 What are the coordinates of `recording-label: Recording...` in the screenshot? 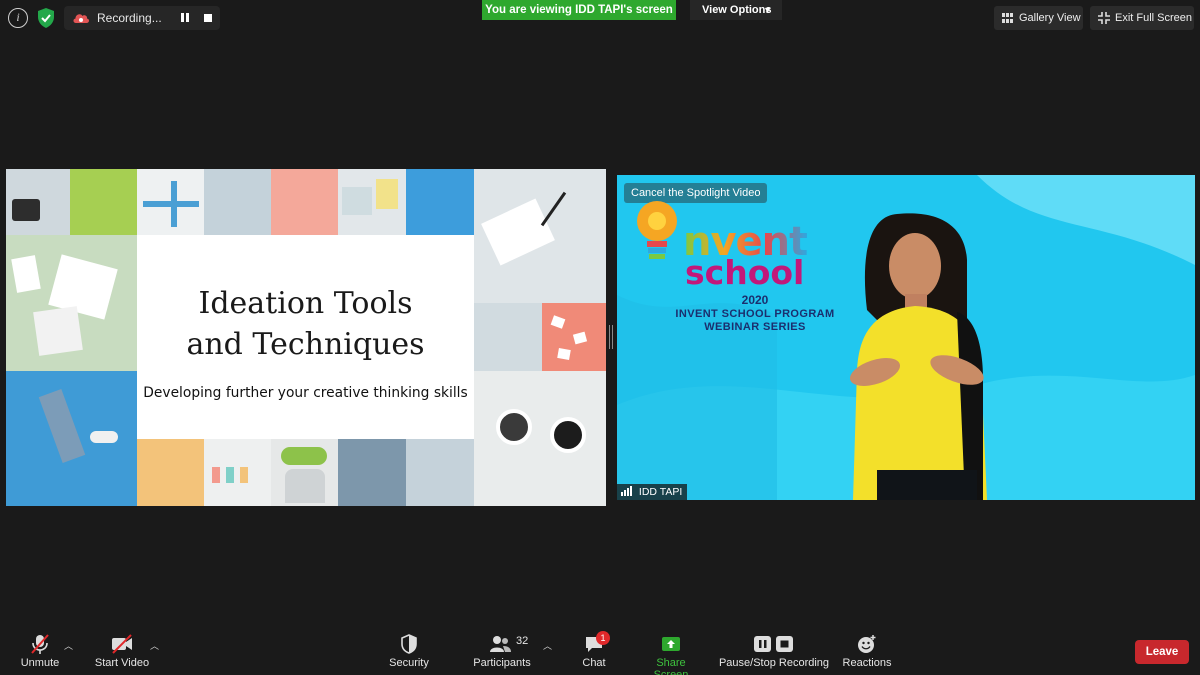 It's located at (129, 18).